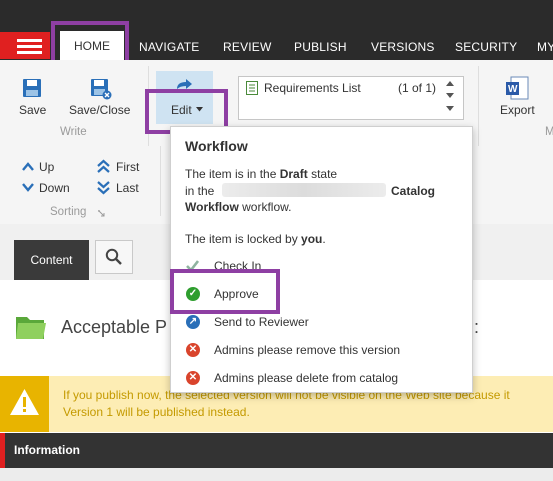 This screenshot has height=481, width=553. Describe the element at coordinates (304, 190) in the screenshot. I see `redacted-workflow-name` at that location.